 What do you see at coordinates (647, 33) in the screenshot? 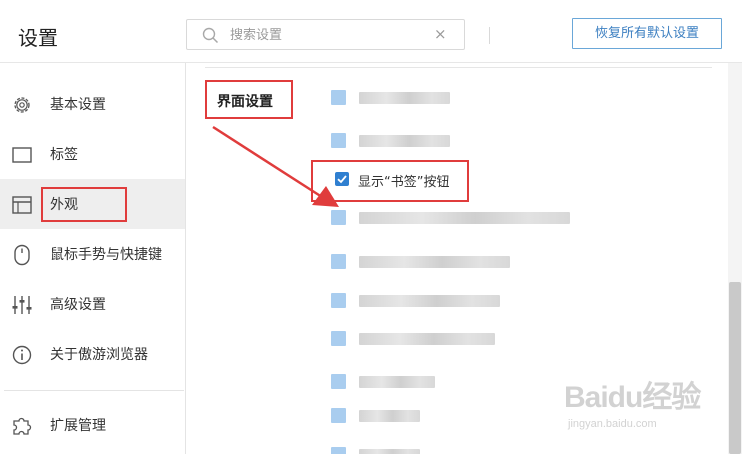
I see `restore-defaults-button: 恢复所有默认设置` at bounding box center [647, 33].